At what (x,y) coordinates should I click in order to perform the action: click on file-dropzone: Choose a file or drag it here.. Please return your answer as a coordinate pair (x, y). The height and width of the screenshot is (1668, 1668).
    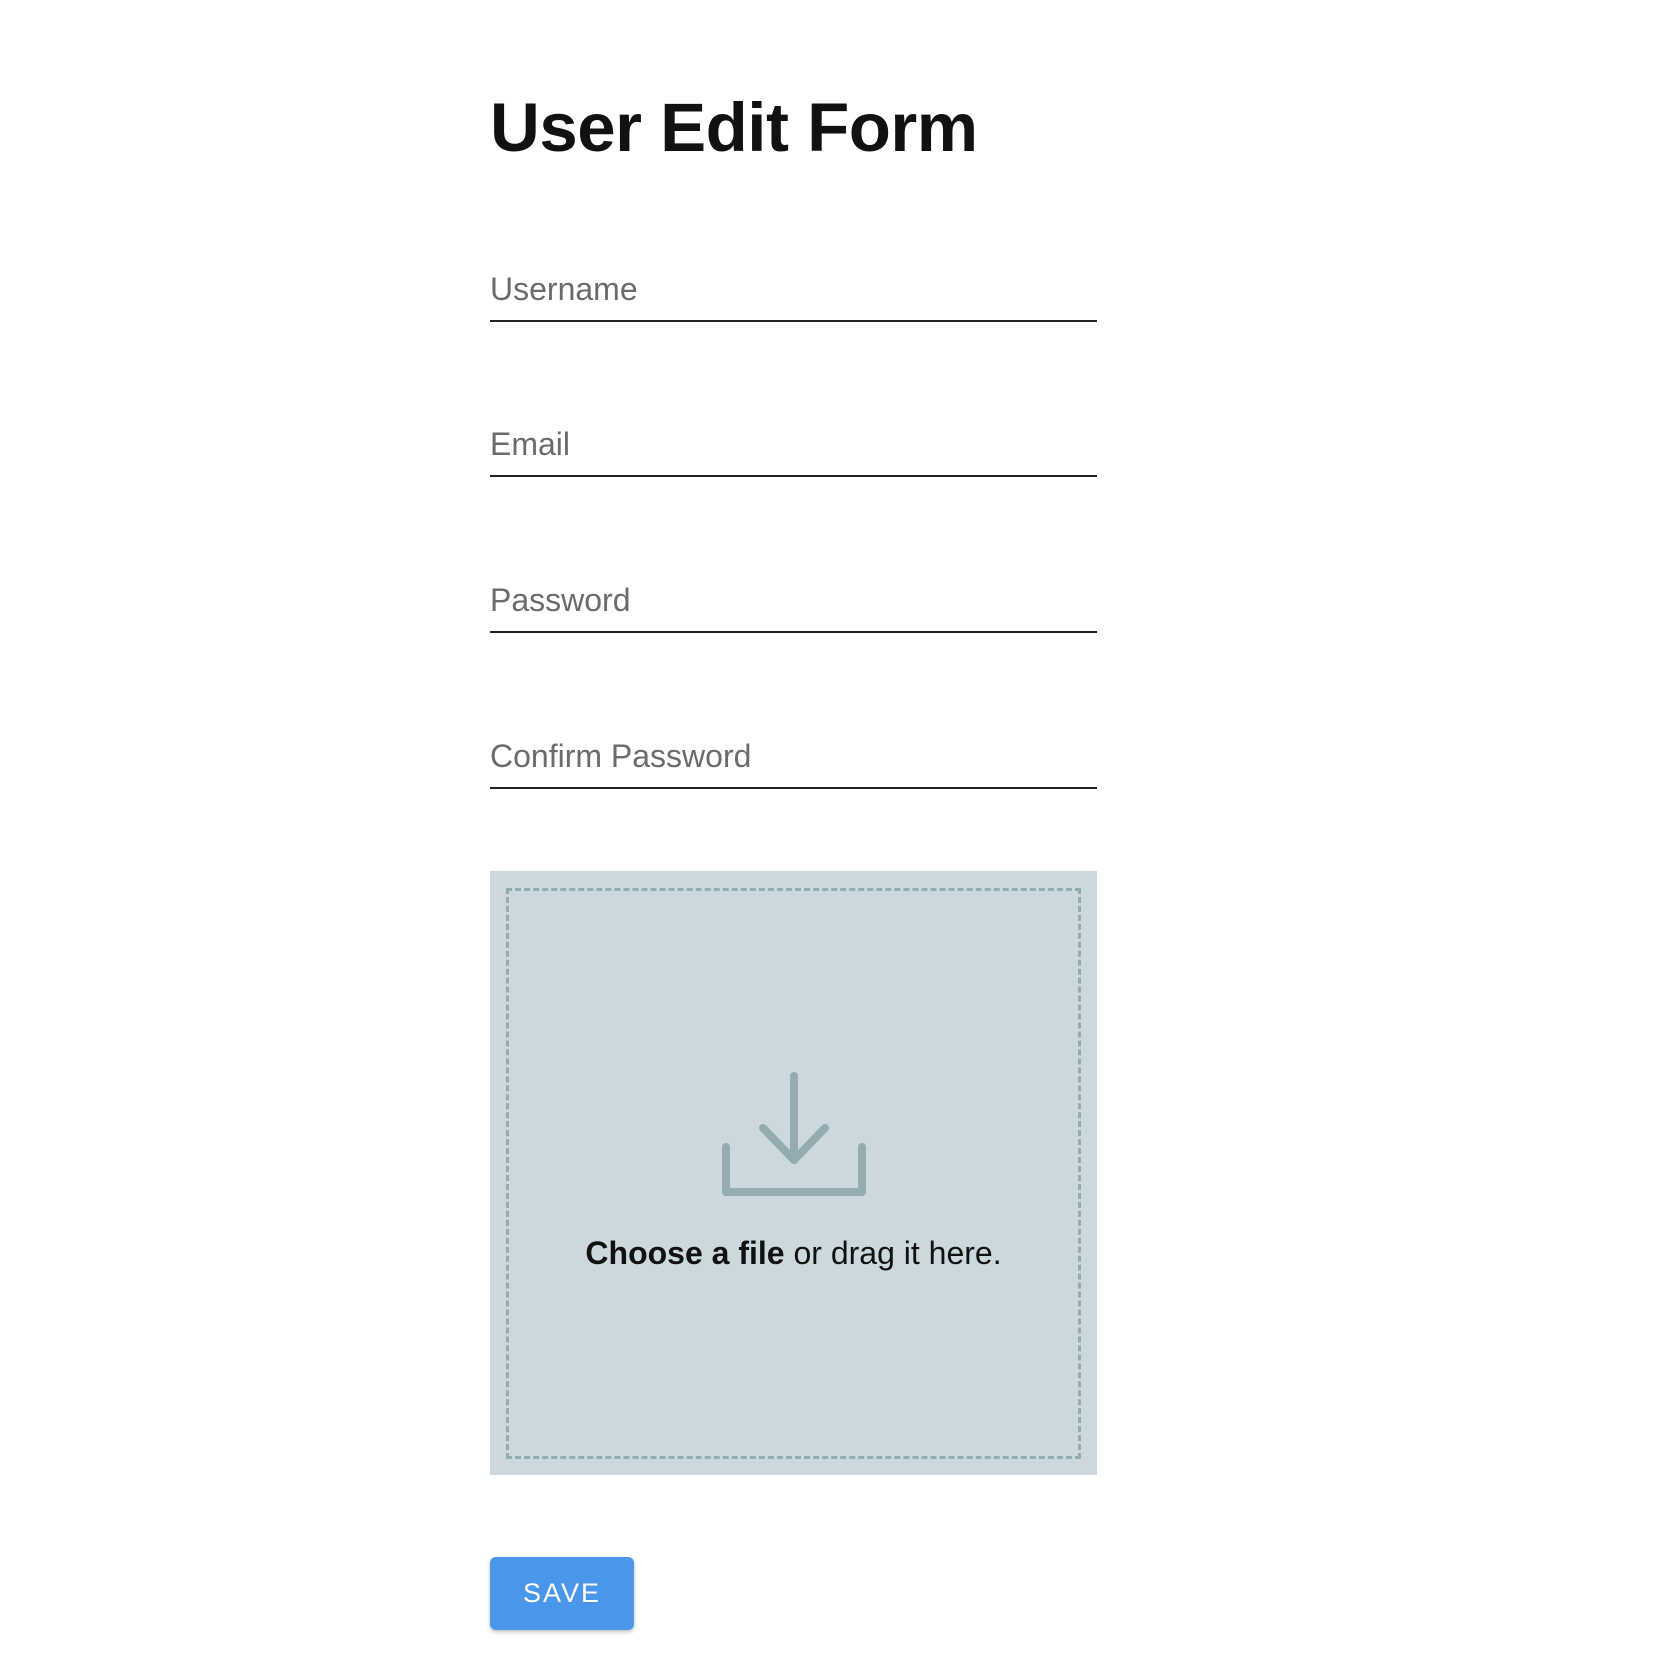
    Looking at the image, I should click on (793, 1173).